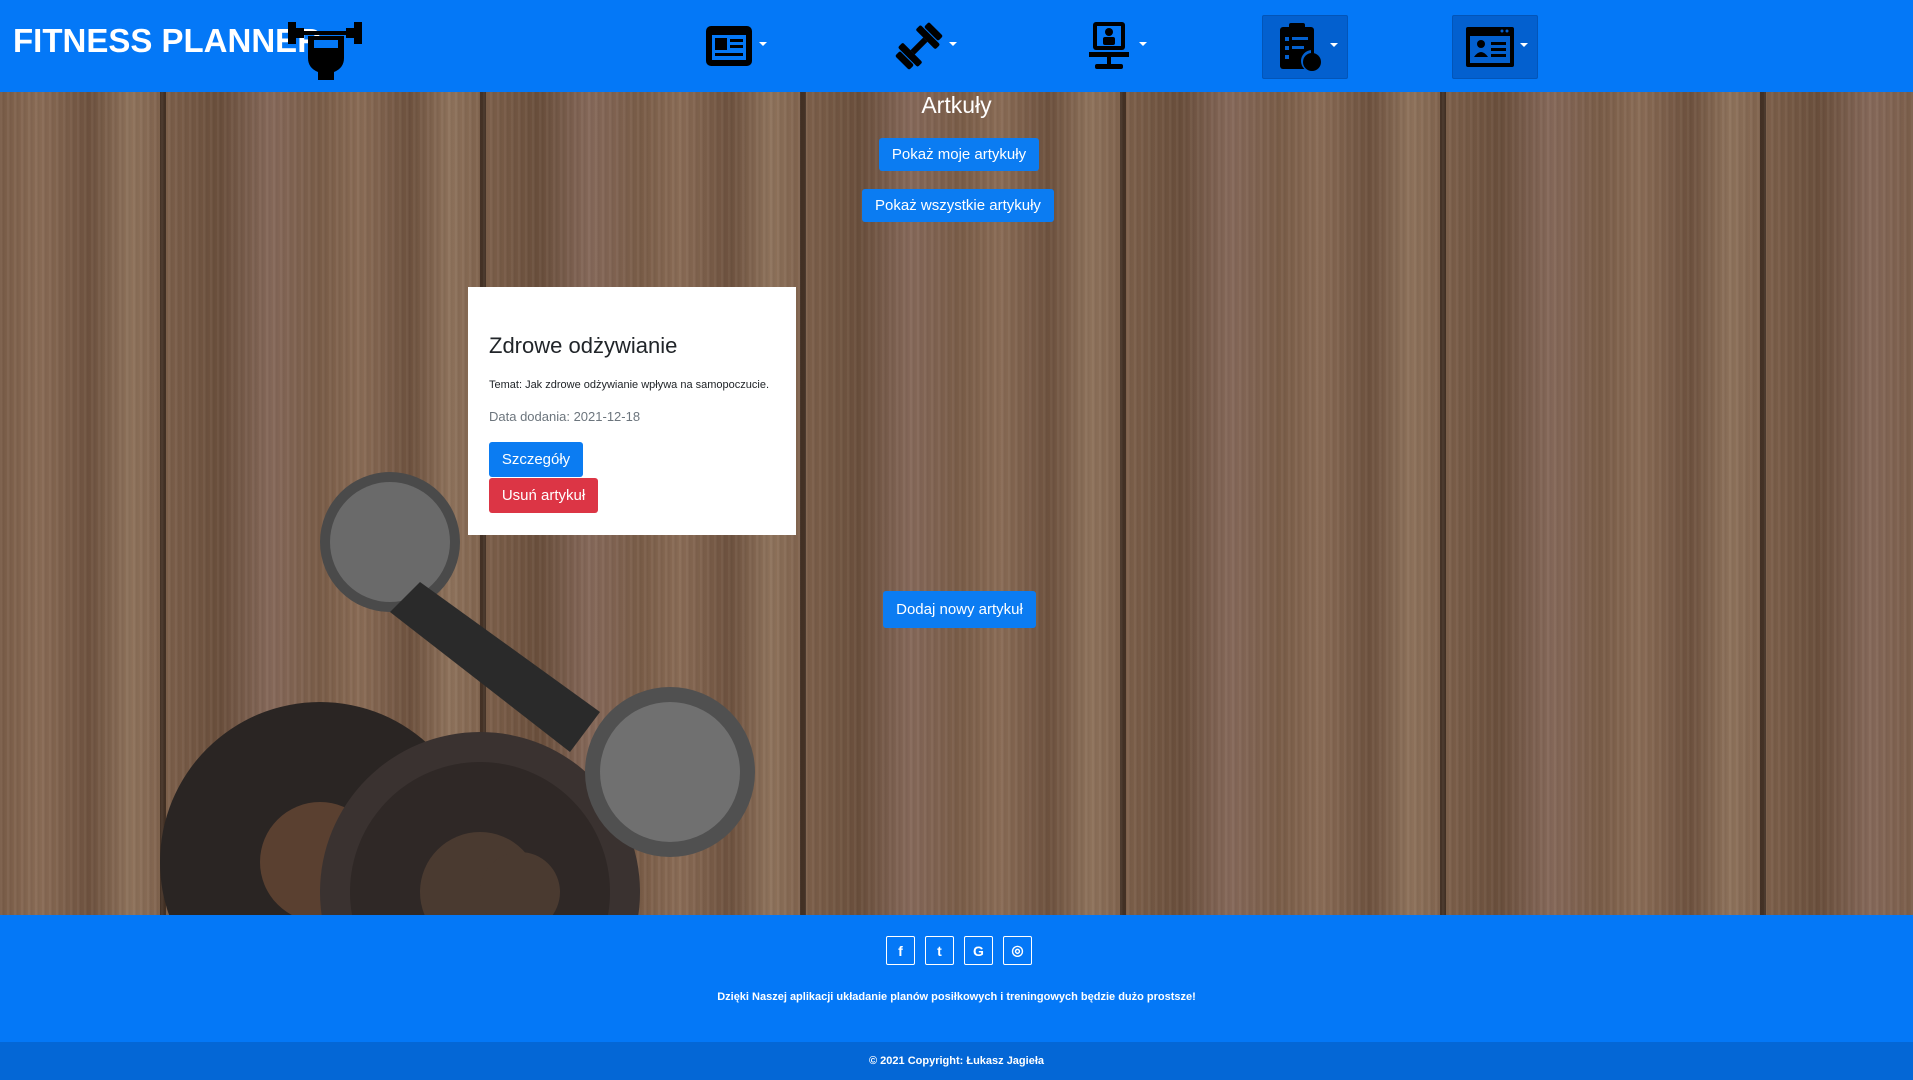 The width and height of the screenshot is (1913, 1080). I want to click on nav-diet-dropdown, so click(1305, 47).